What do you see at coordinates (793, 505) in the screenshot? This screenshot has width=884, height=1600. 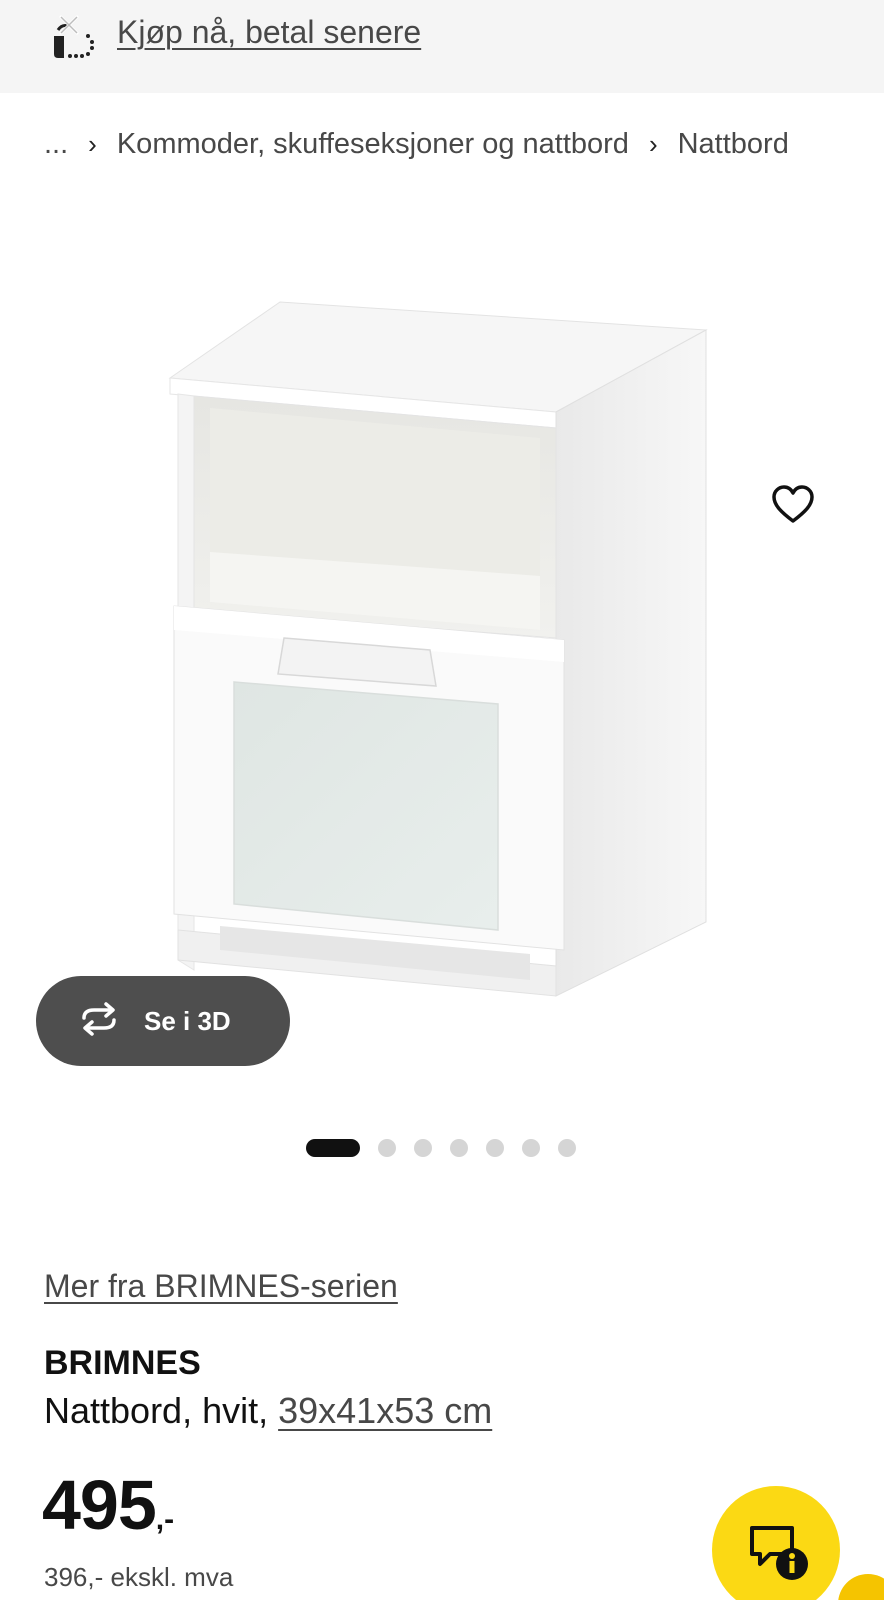 I see `heart-icon` at bounding box center [793, 505].